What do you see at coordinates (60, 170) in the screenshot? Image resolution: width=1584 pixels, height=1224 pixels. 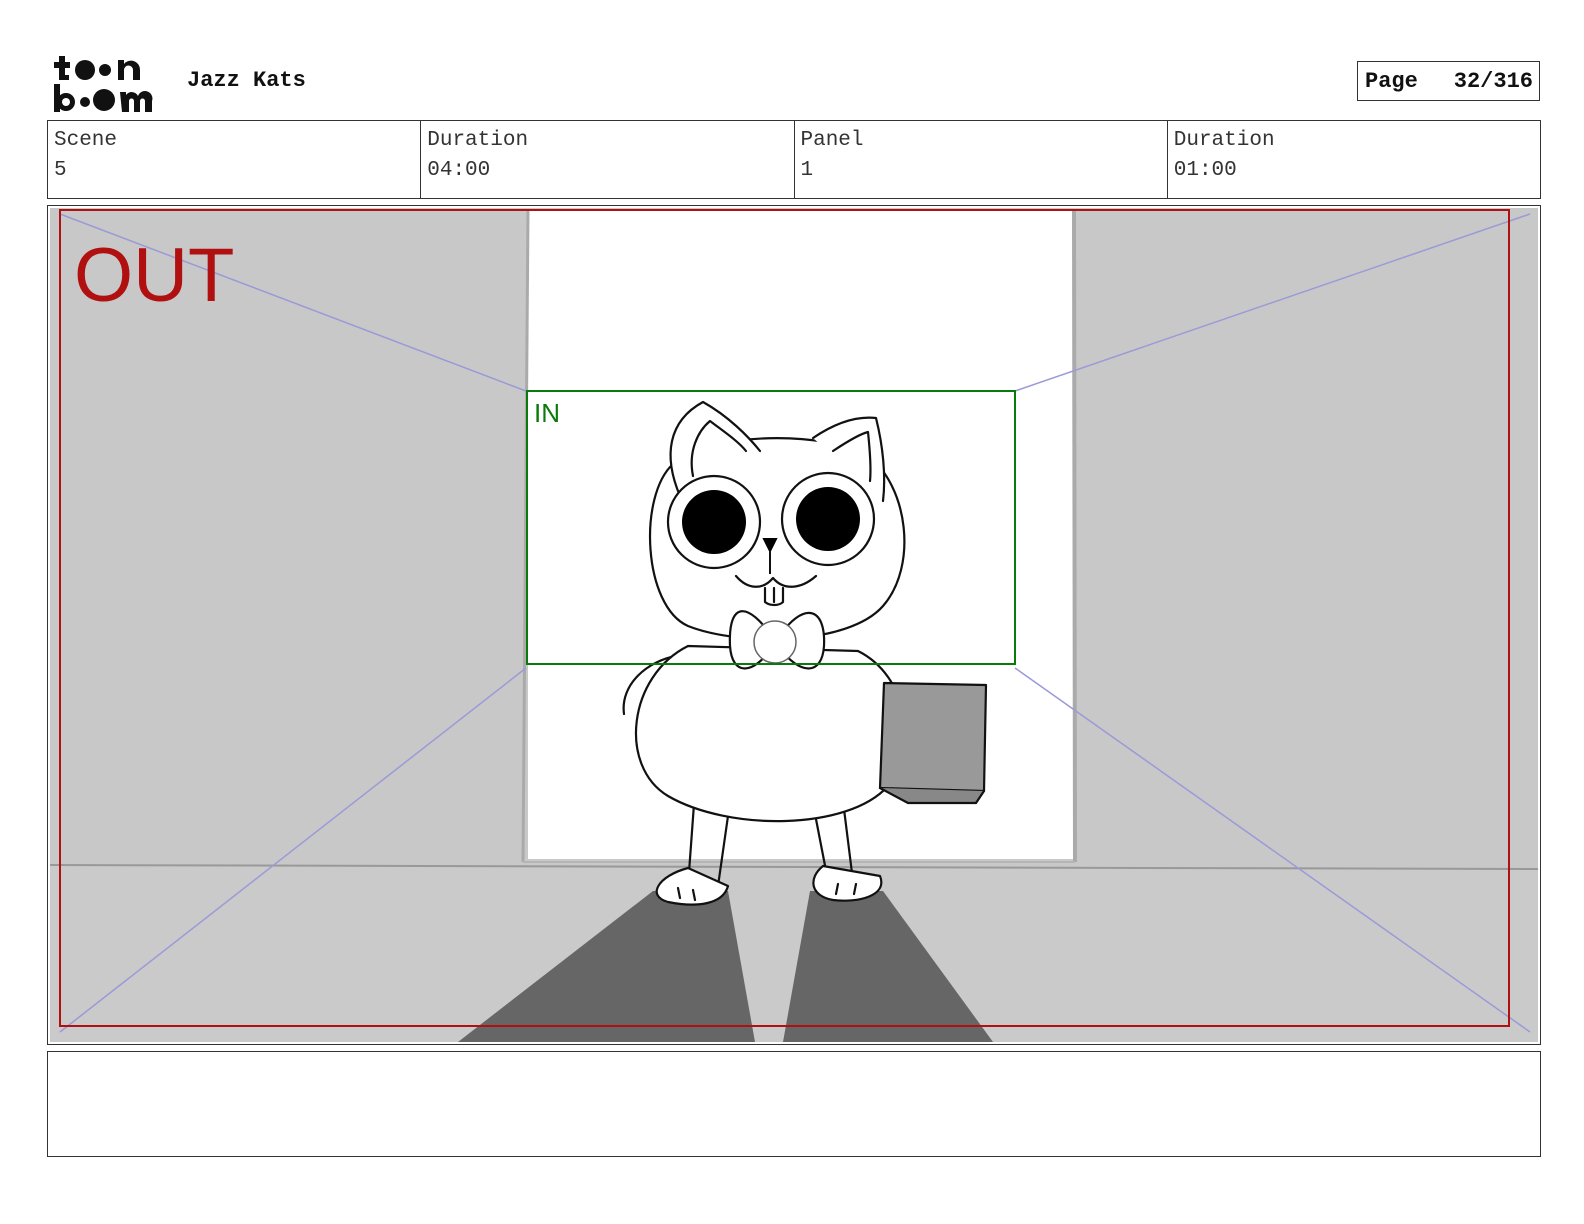 I see `scene-value: 5` at bounding box center [60, 170].